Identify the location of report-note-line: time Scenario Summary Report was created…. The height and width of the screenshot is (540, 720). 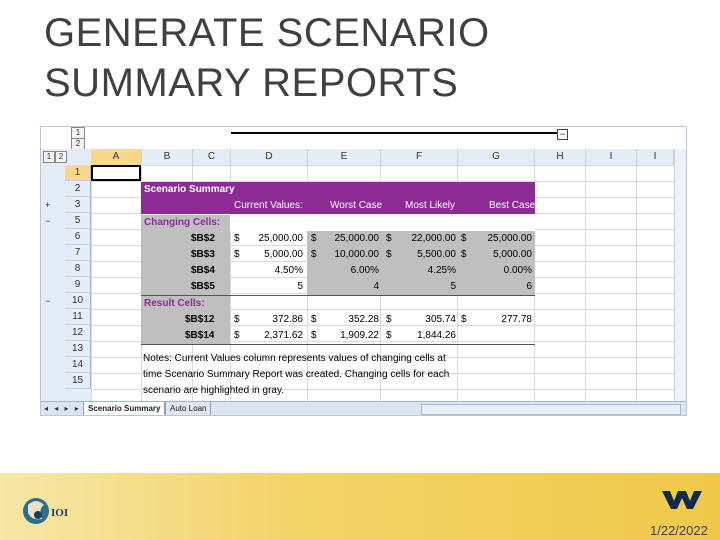
(296, 374).